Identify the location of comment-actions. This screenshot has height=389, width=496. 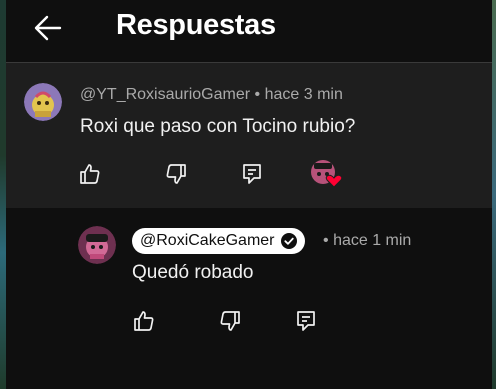
(249, 174).